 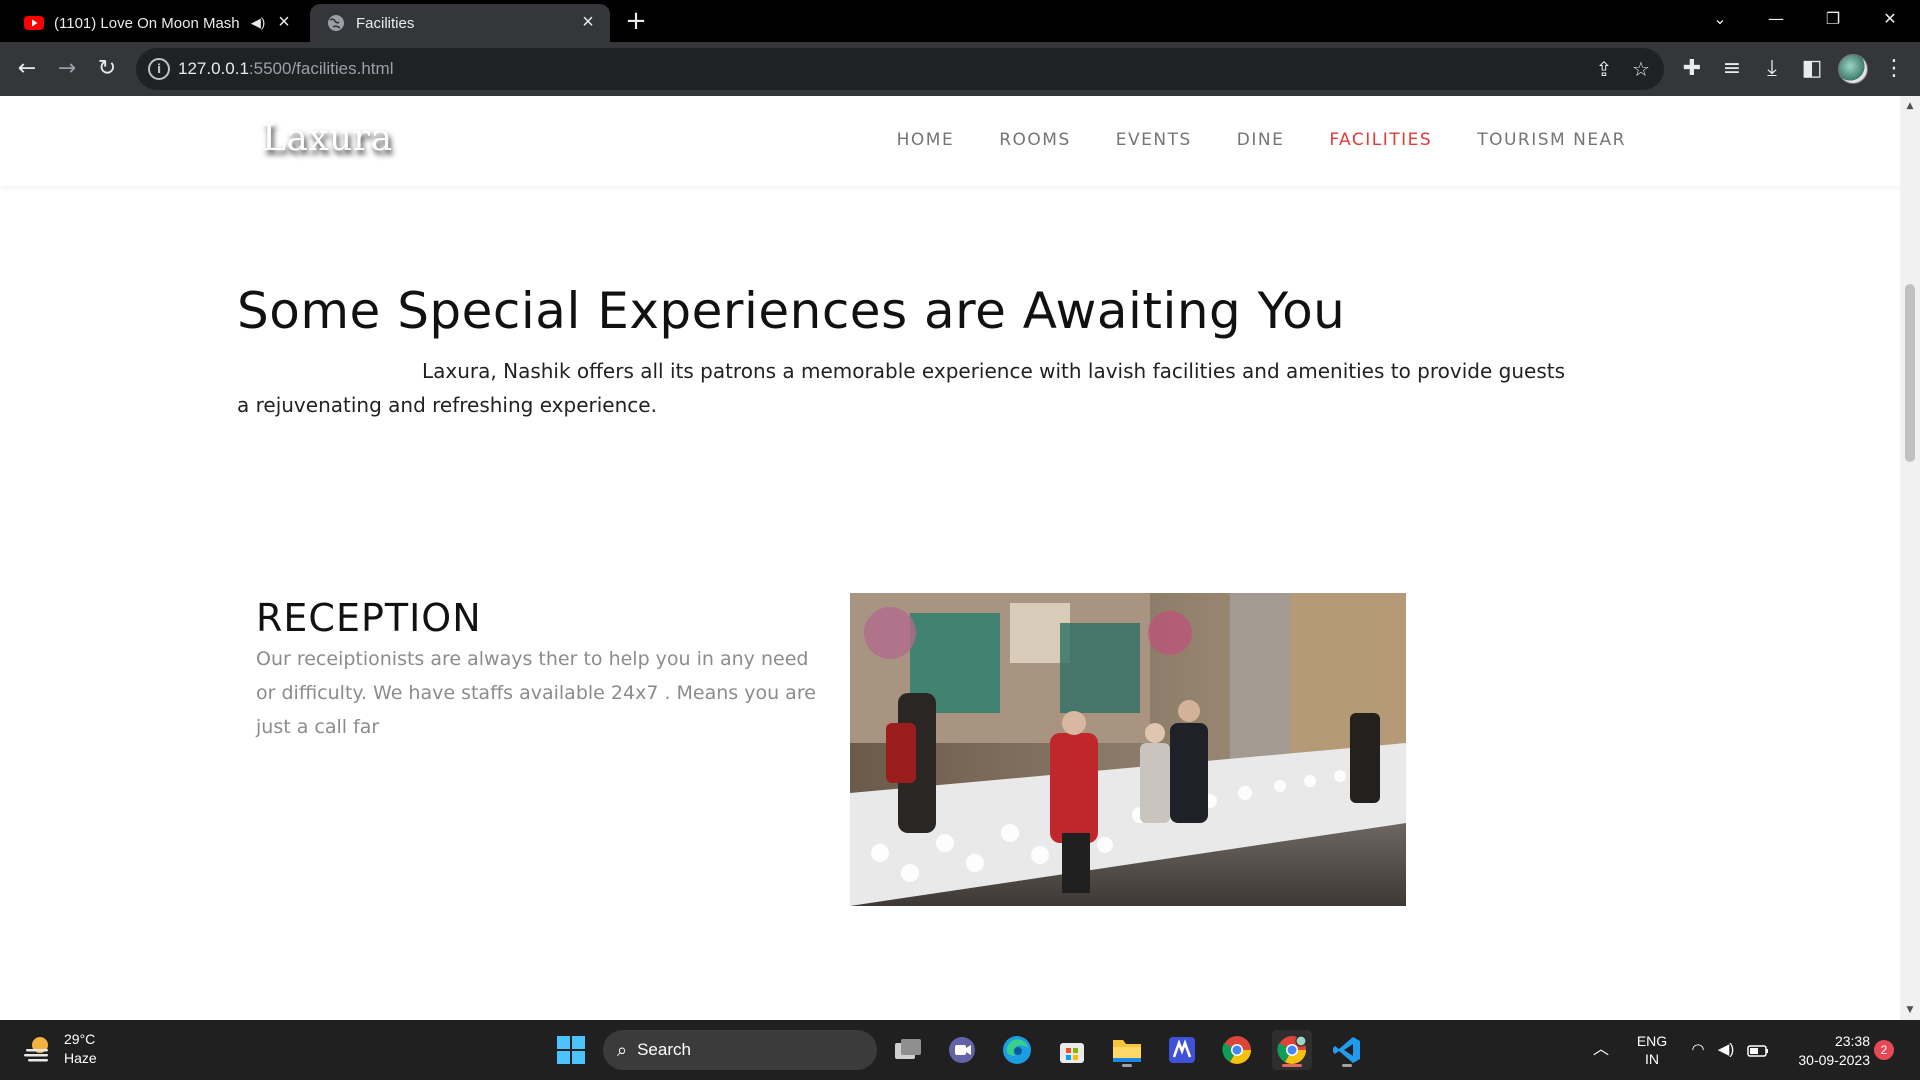 What do you see at coordinates (1035, 140) in the screenshot?
I see `nav-rooms: ROOMS` at bounding box center [1035, 140].